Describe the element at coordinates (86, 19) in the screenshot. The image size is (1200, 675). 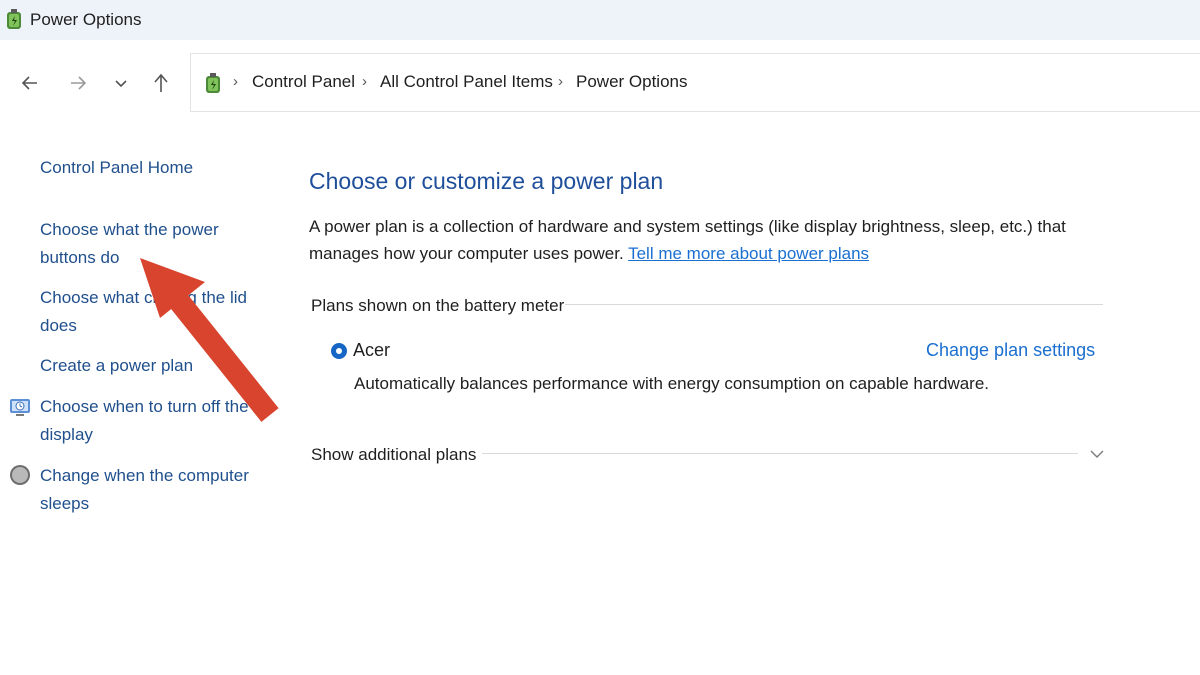
I see `window-title: Power Options` at that location.